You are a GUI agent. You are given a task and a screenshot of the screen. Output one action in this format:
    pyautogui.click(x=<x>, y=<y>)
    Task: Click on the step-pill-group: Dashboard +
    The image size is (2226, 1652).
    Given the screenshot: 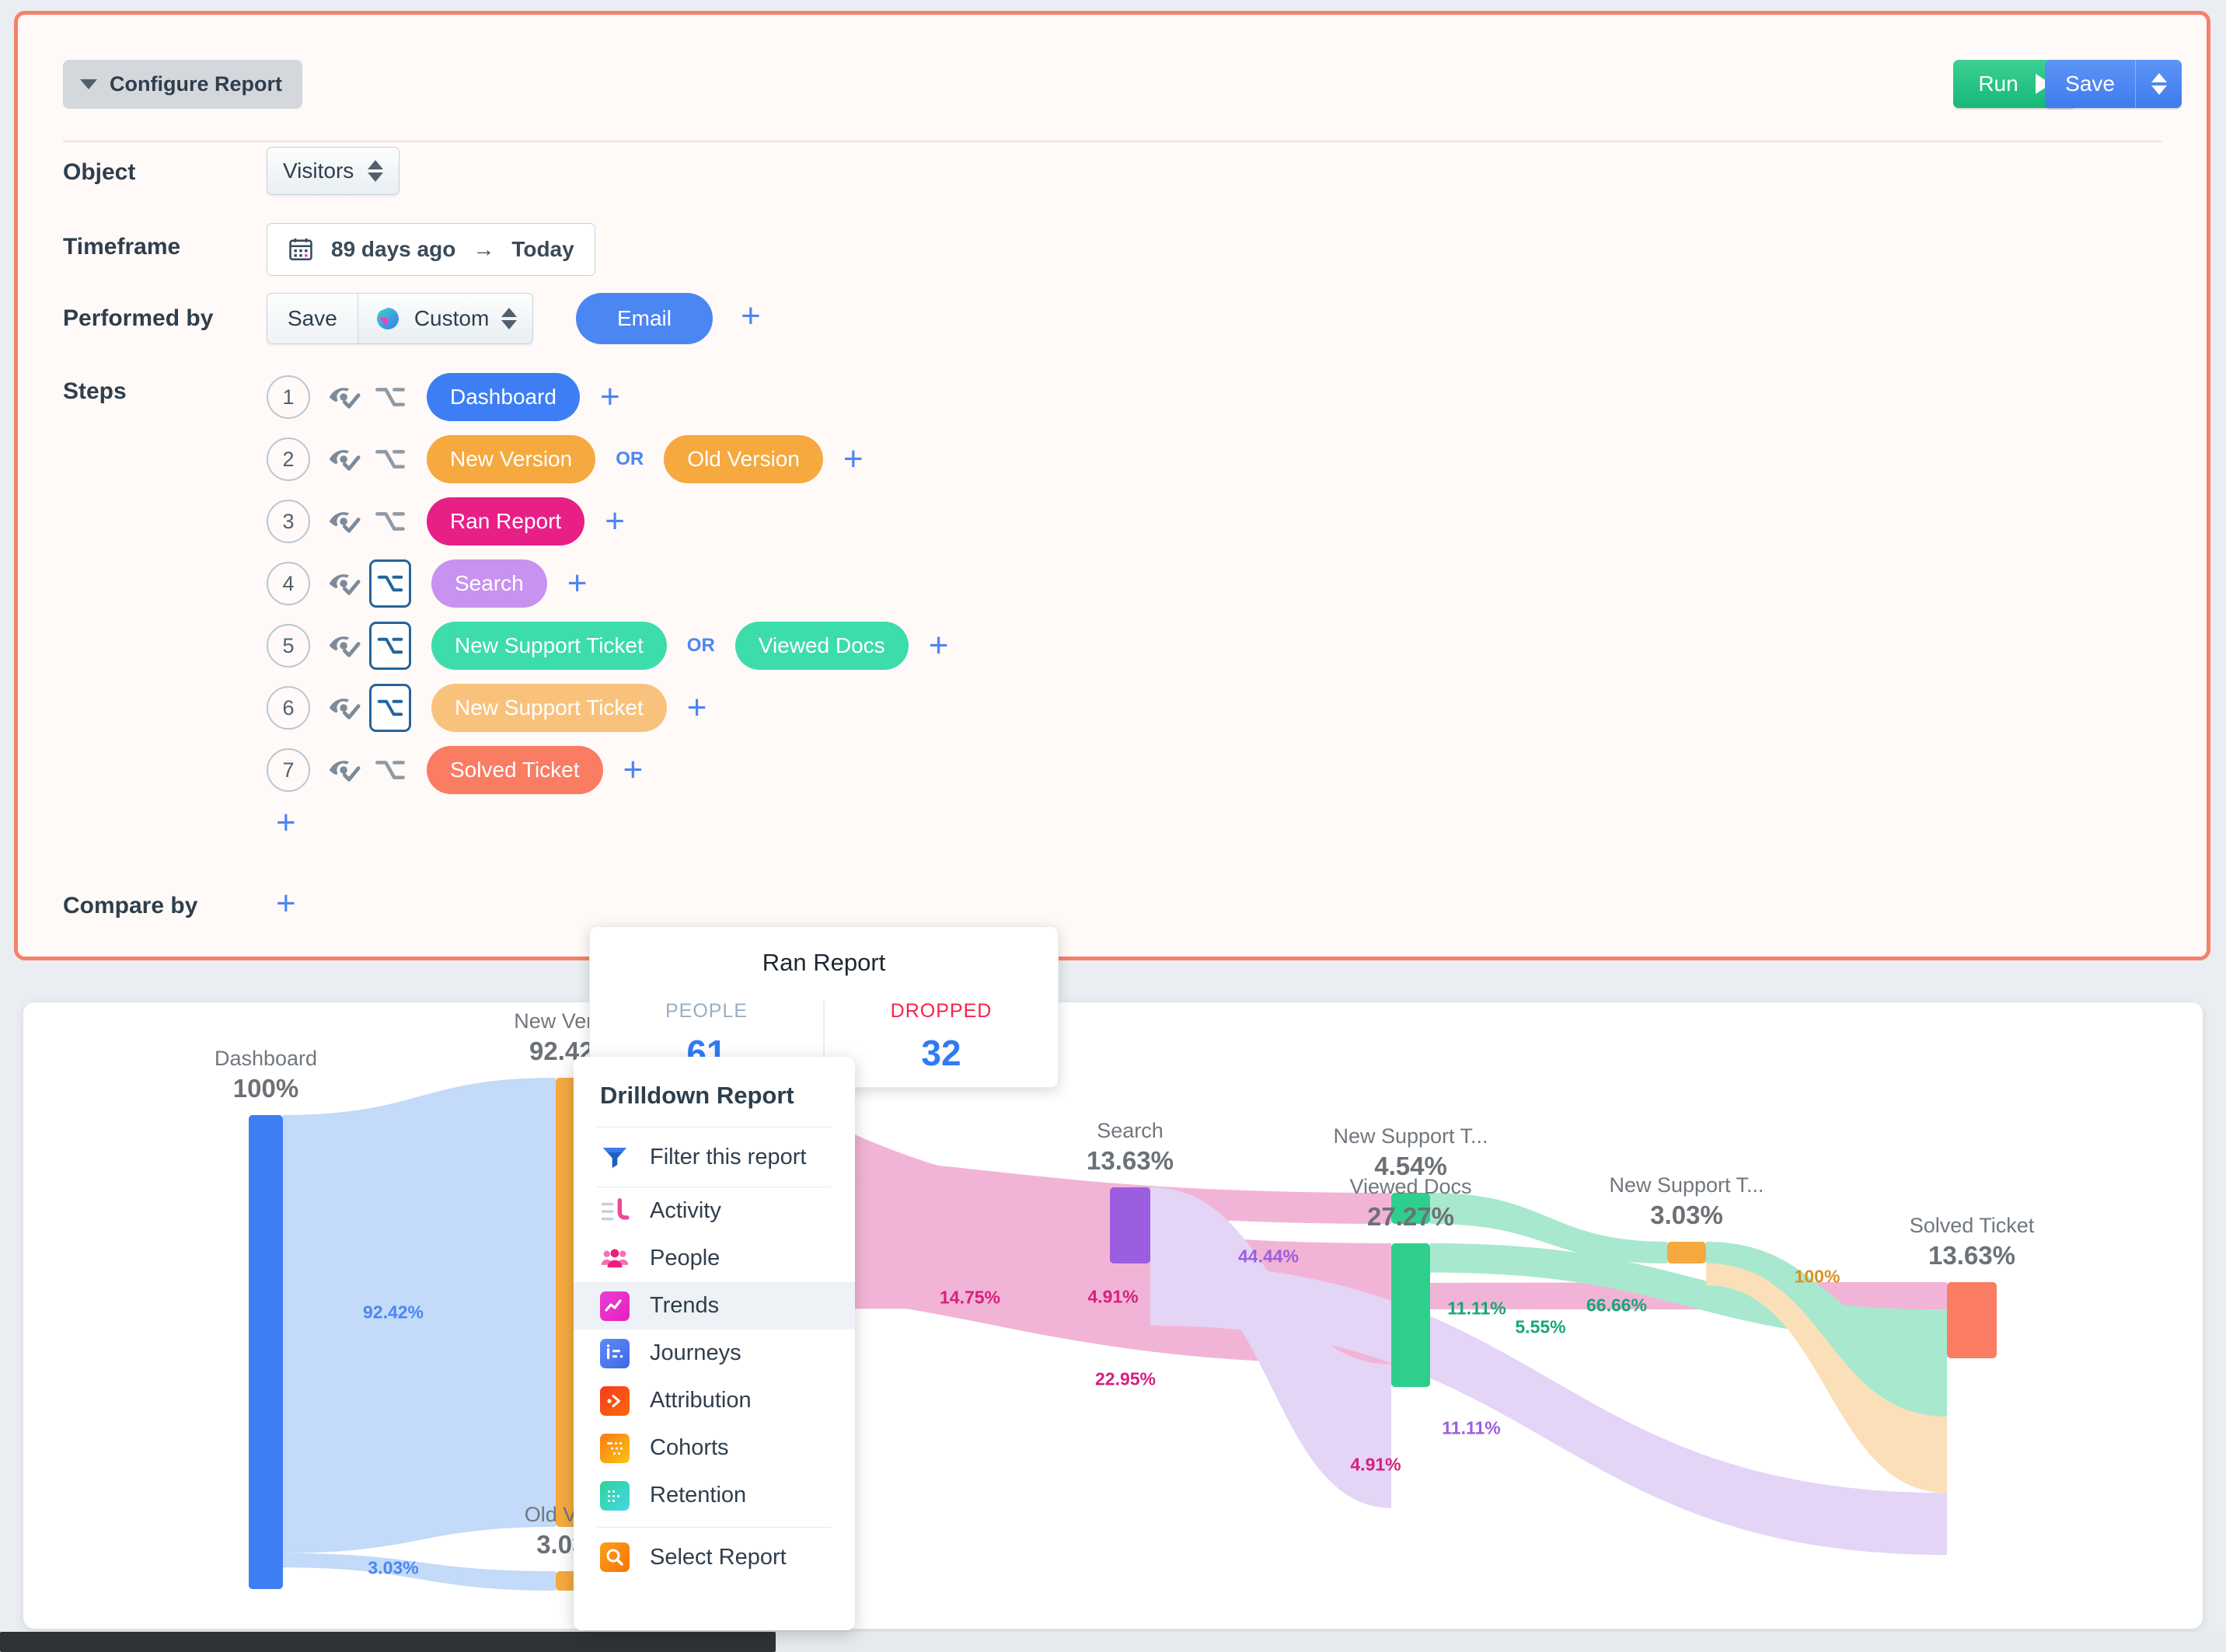 What is the action you would take?
    pyautogui.click(x=523, y=397)
    